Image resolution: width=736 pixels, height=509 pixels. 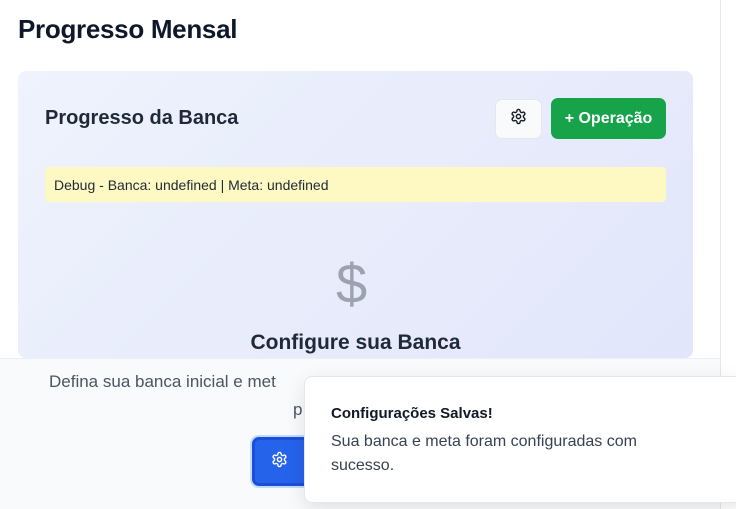 I want to click on empty-state-description: Defina sua banca inicial e met, so click(x=162, y=381).